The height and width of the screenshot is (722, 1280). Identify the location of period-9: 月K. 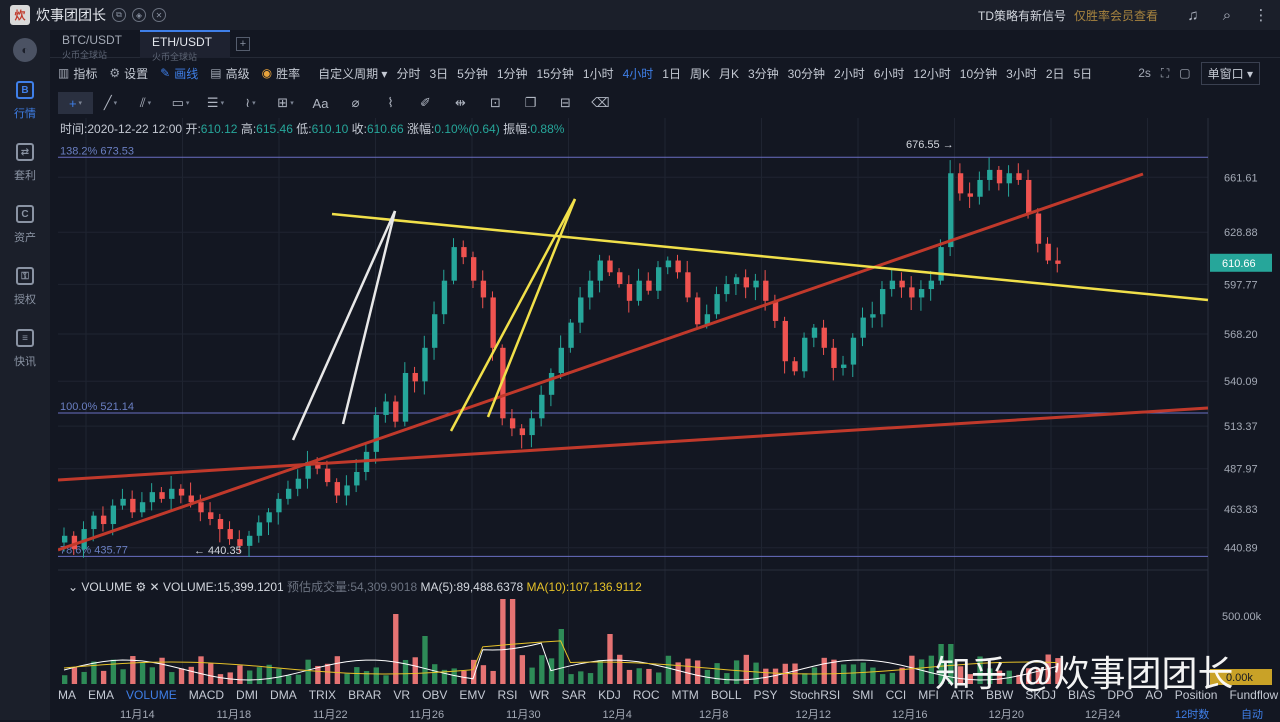
(729, 73).